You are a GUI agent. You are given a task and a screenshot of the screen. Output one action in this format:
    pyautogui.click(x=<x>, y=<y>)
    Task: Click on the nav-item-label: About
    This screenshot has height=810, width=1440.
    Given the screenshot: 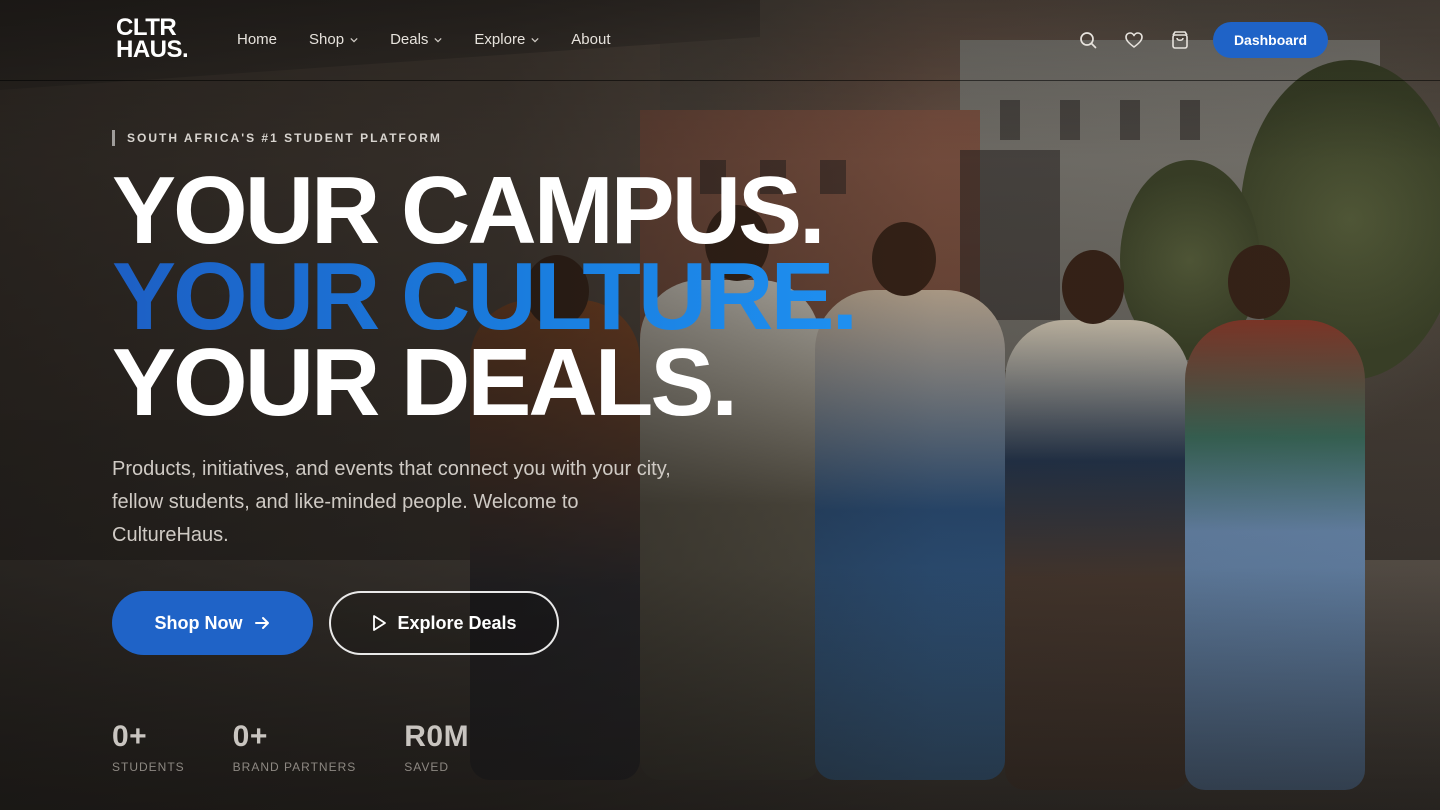 What is the action you would take?
    pyautogui.click(x=591, y=39)
    